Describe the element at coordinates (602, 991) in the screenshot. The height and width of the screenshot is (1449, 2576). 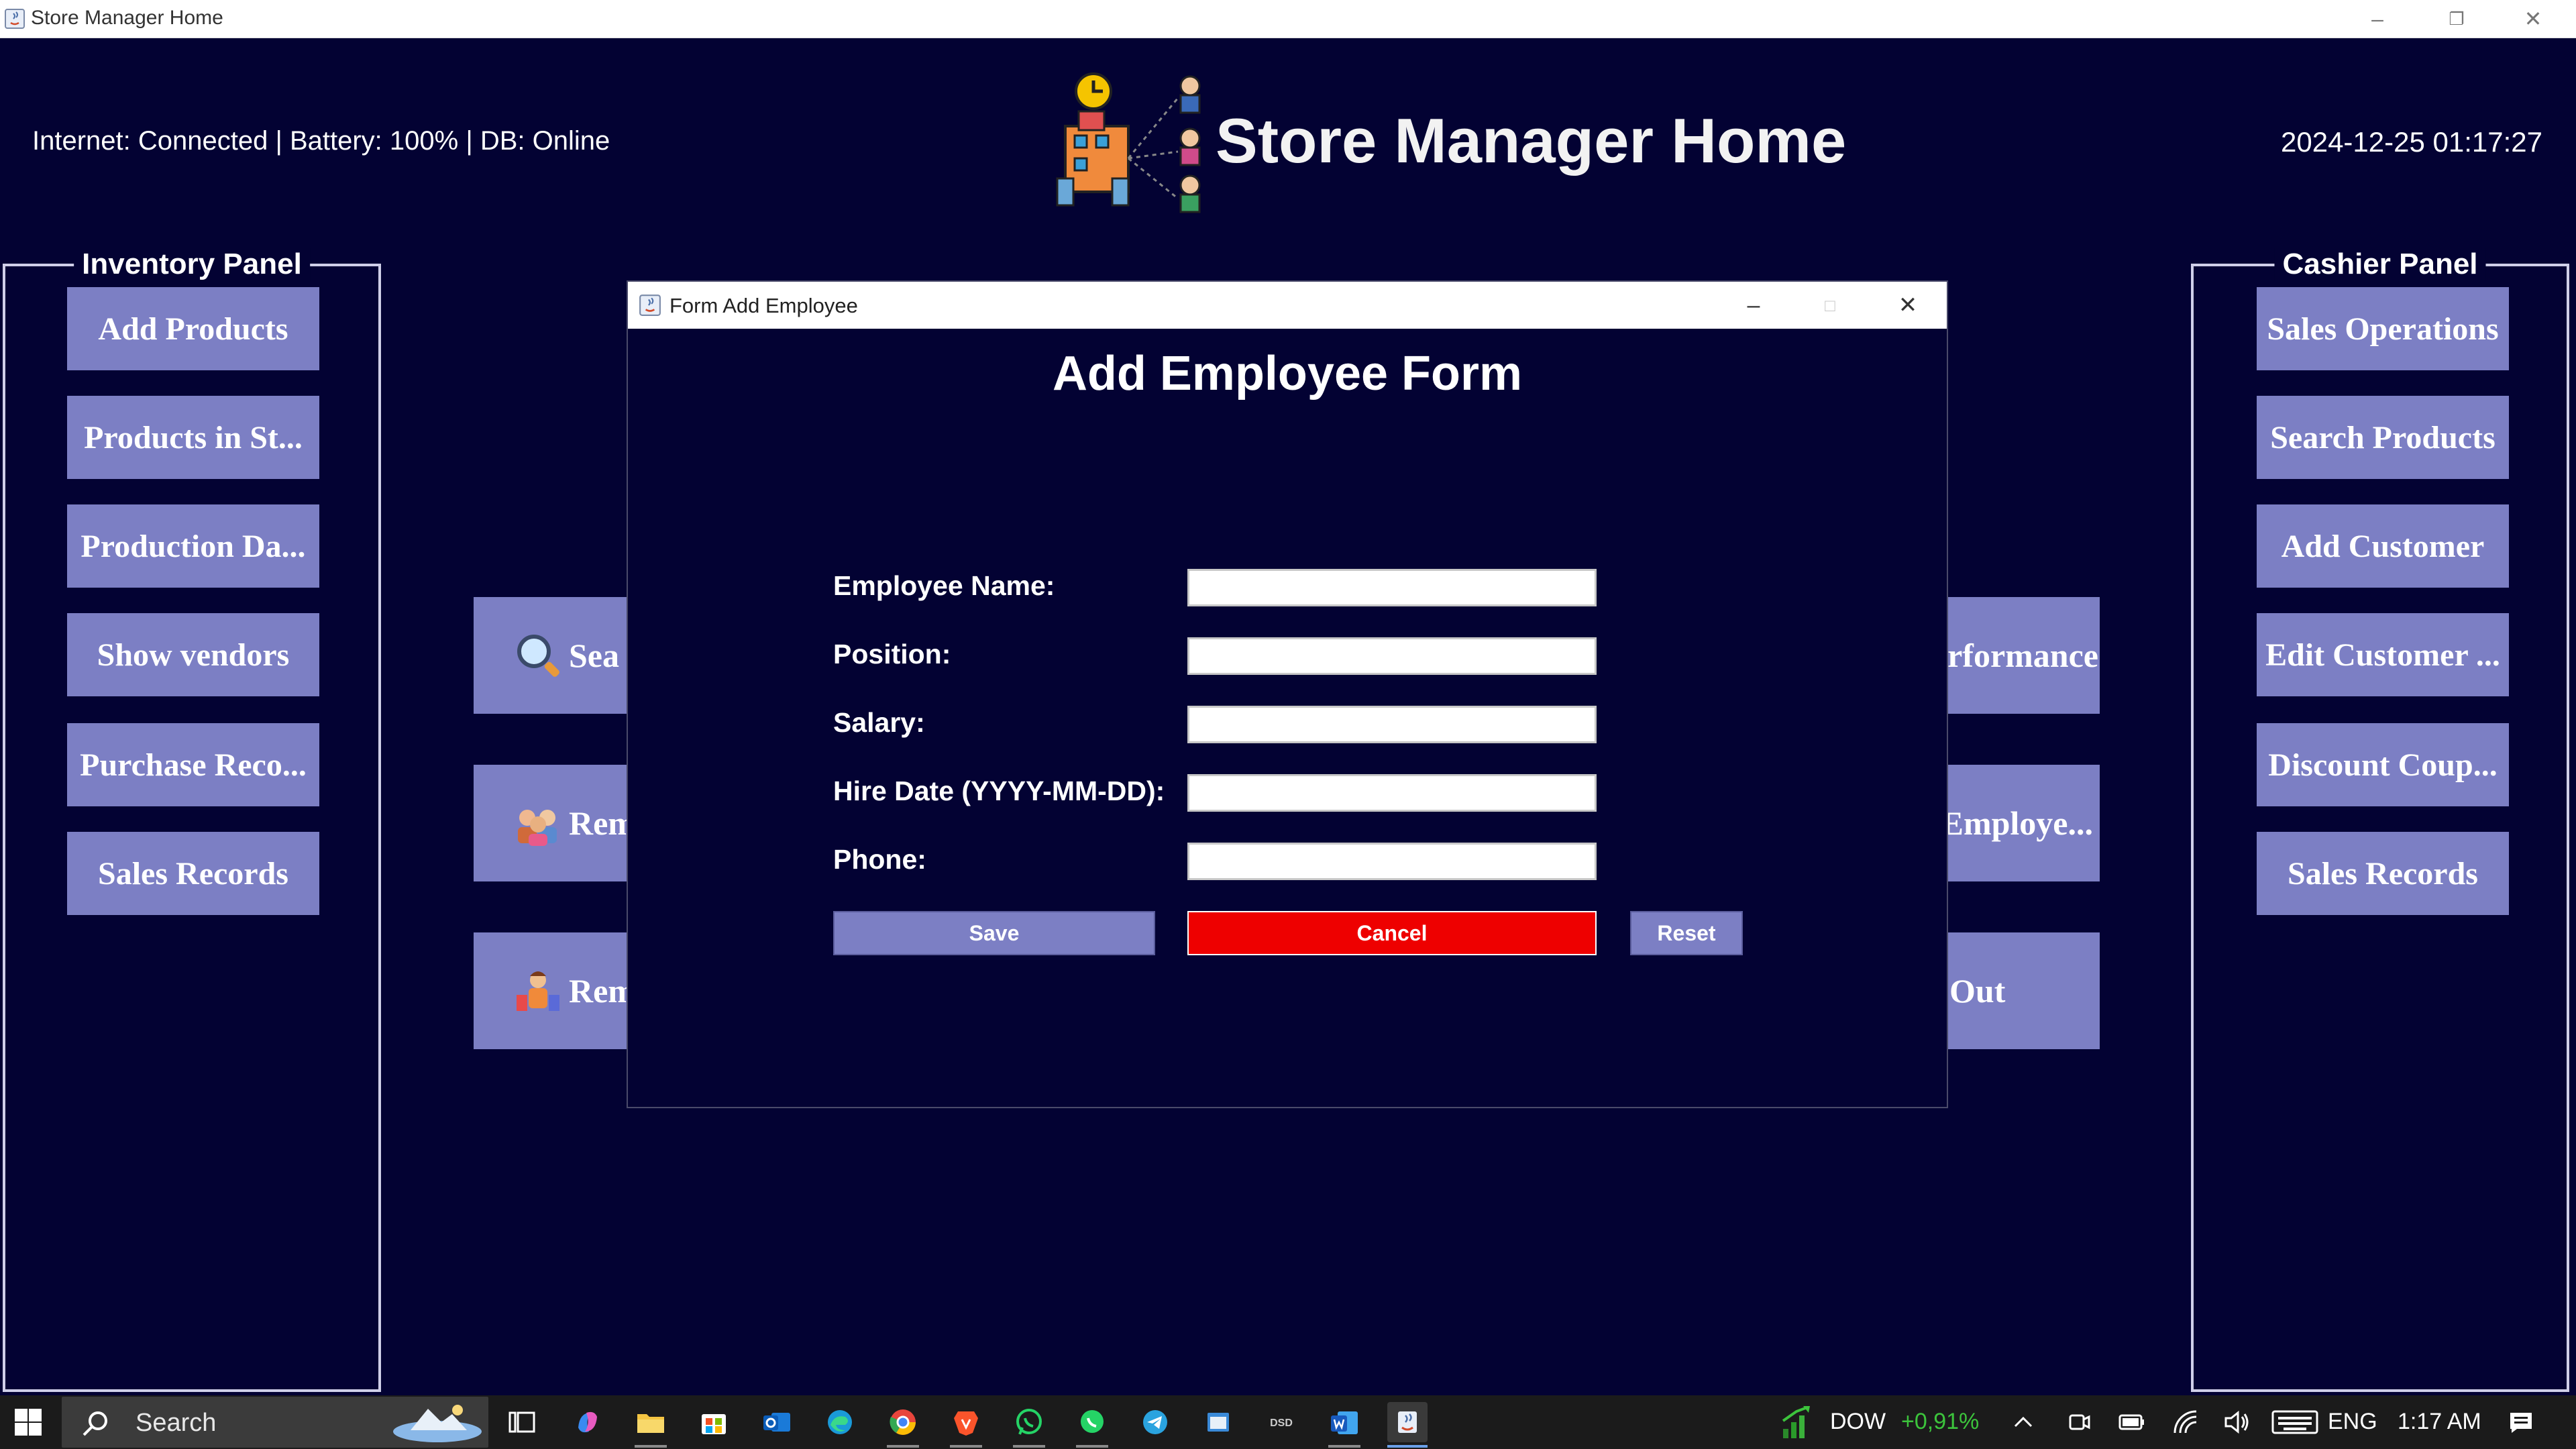
I see `remove-customer-tile-label: Rem` at that location.